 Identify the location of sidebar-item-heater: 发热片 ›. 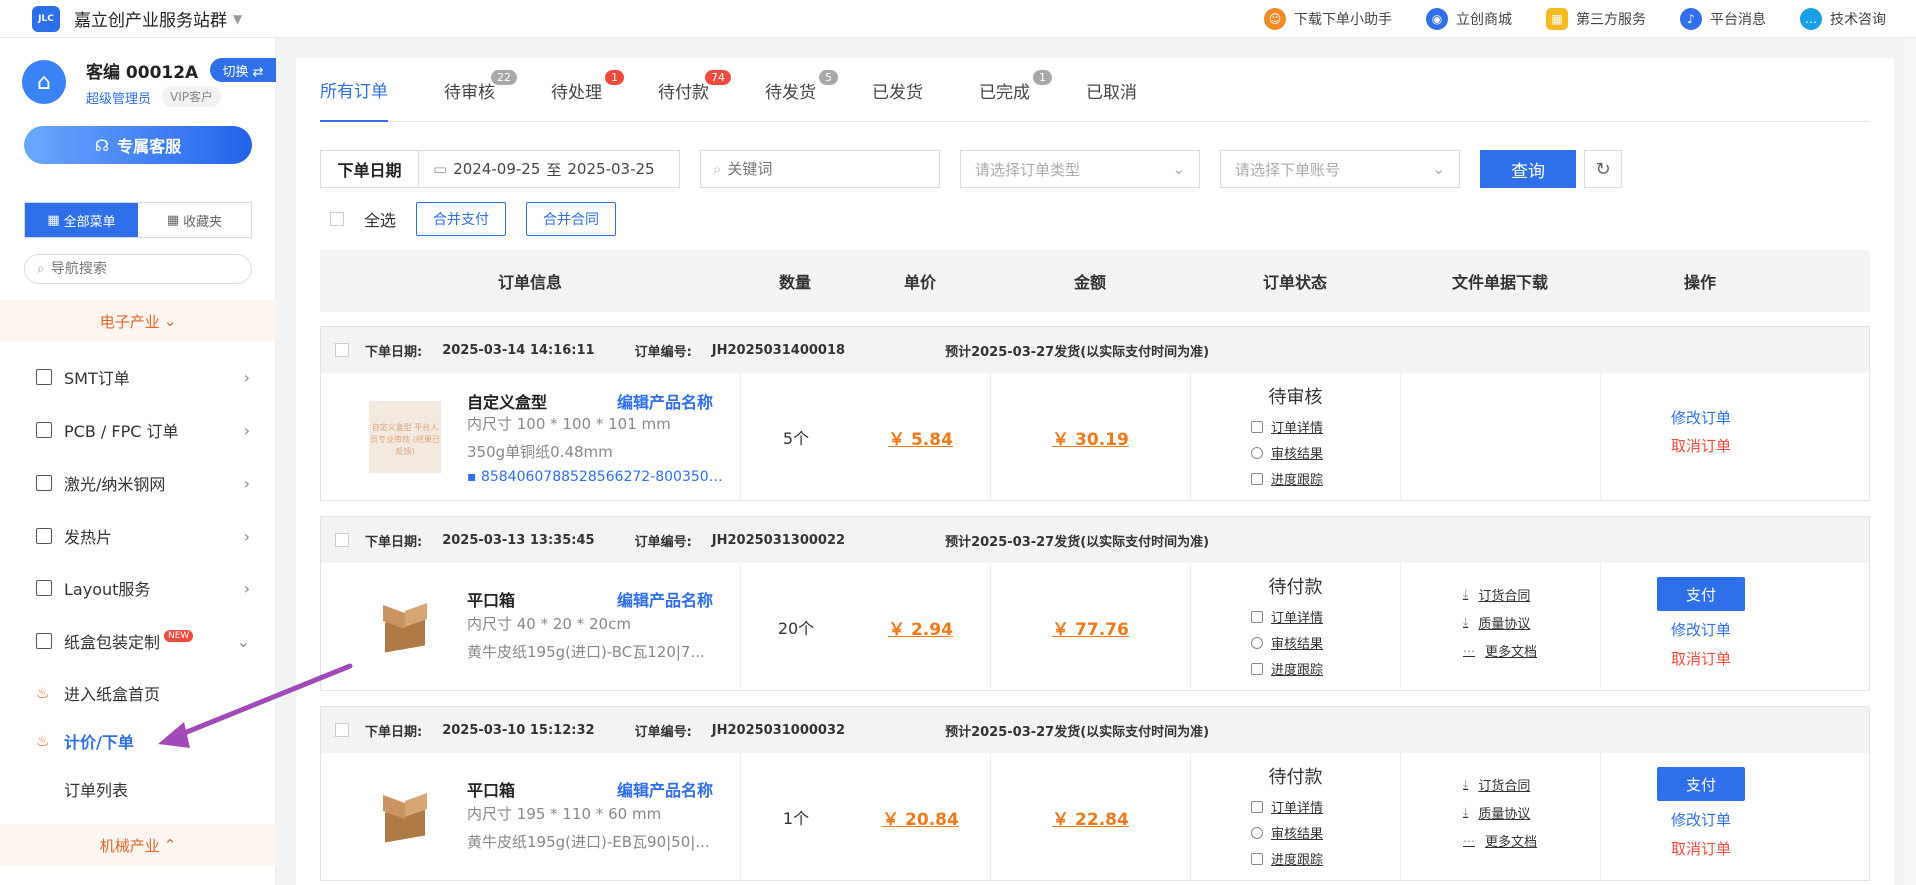
(138, 536).